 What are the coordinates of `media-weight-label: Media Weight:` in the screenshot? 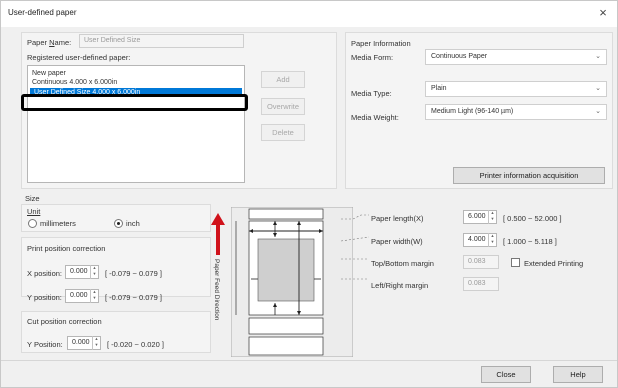 It's located at (375, 117).